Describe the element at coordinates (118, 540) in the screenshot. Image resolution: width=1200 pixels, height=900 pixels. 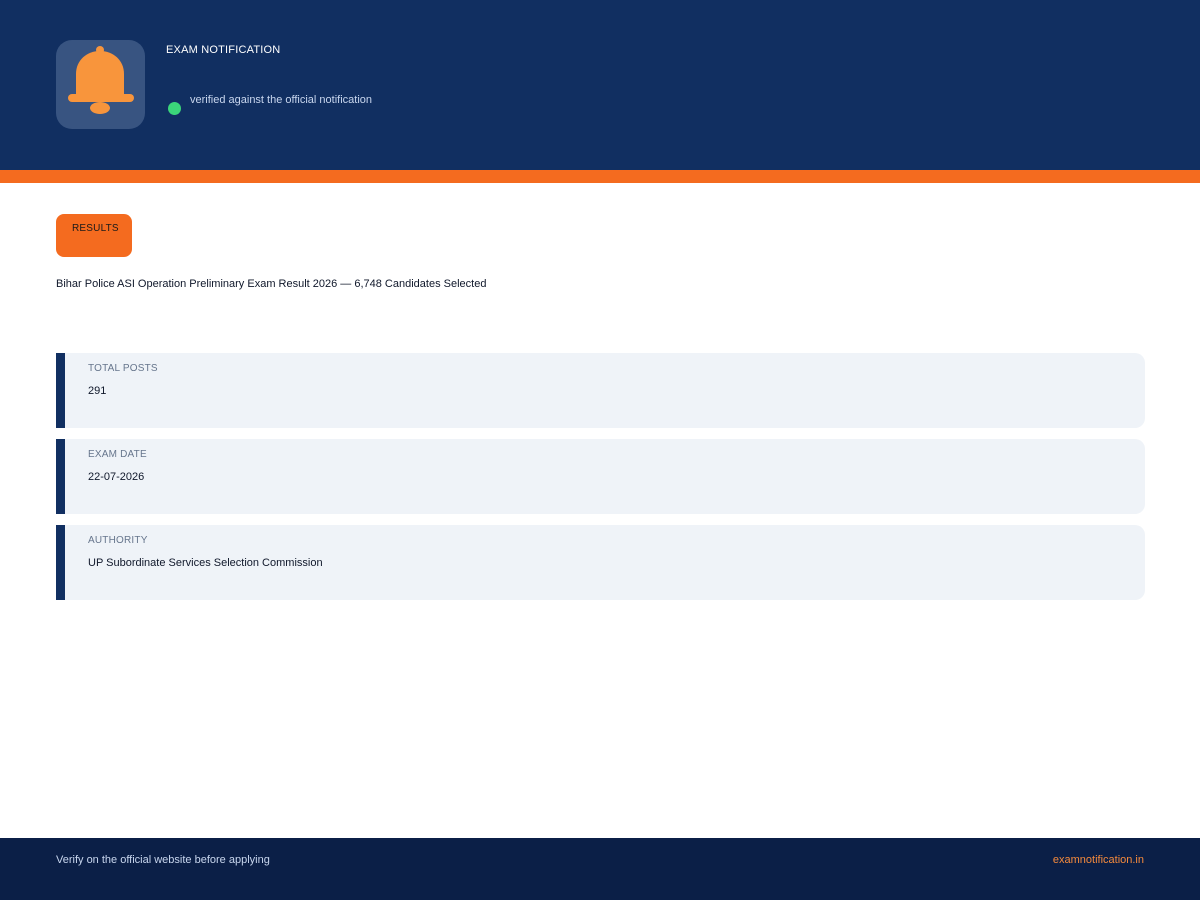
I see `card-label: AUTHORITY` at that location.